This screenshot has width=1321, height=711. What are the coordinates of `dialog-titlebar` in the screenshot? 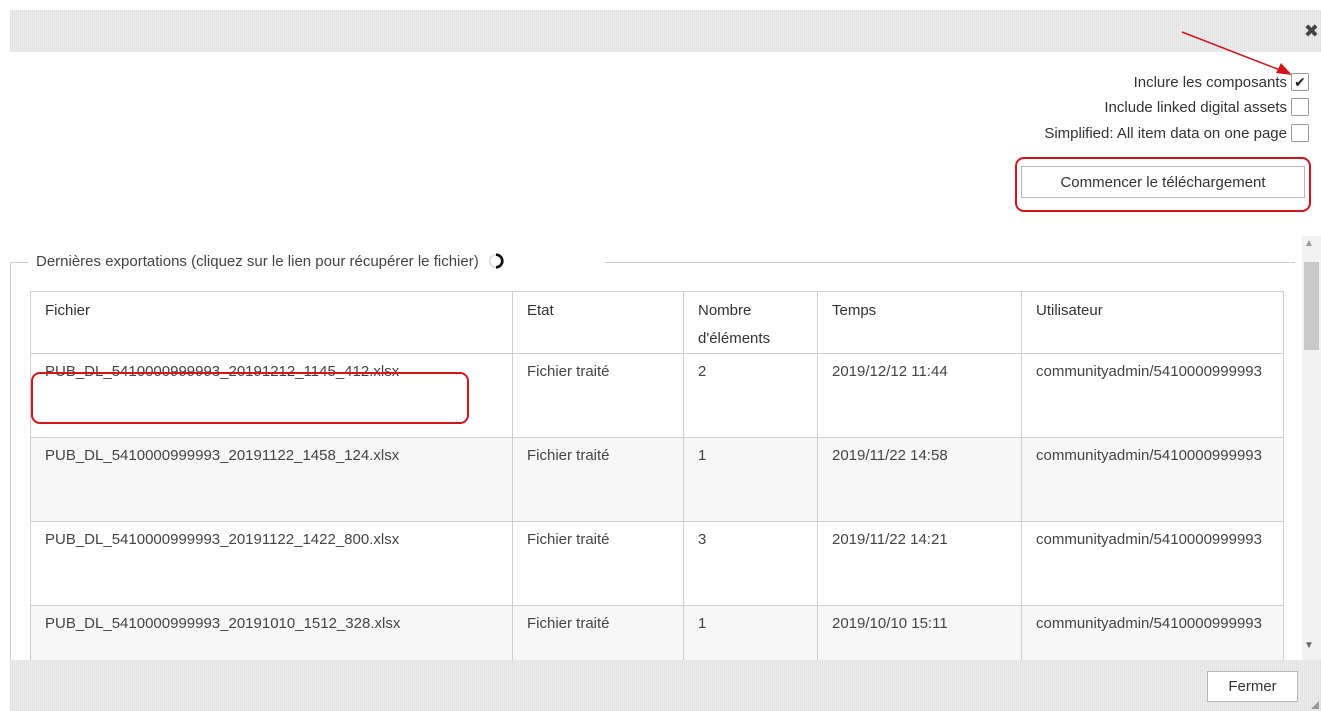 It's located at (665, 31).